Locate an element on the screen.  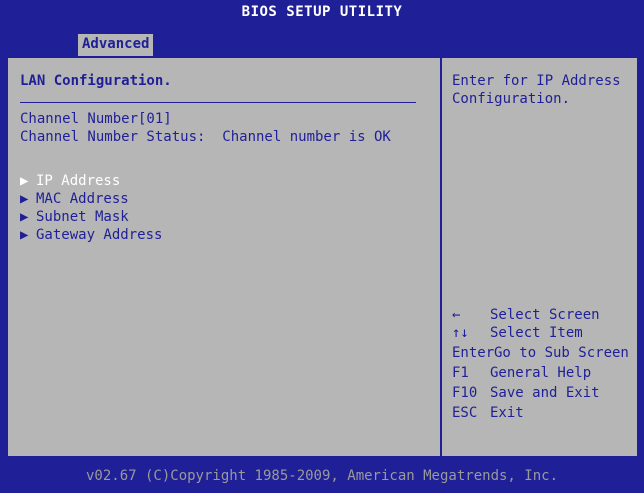
key-action: General Help is located at coordinates (541, 373).